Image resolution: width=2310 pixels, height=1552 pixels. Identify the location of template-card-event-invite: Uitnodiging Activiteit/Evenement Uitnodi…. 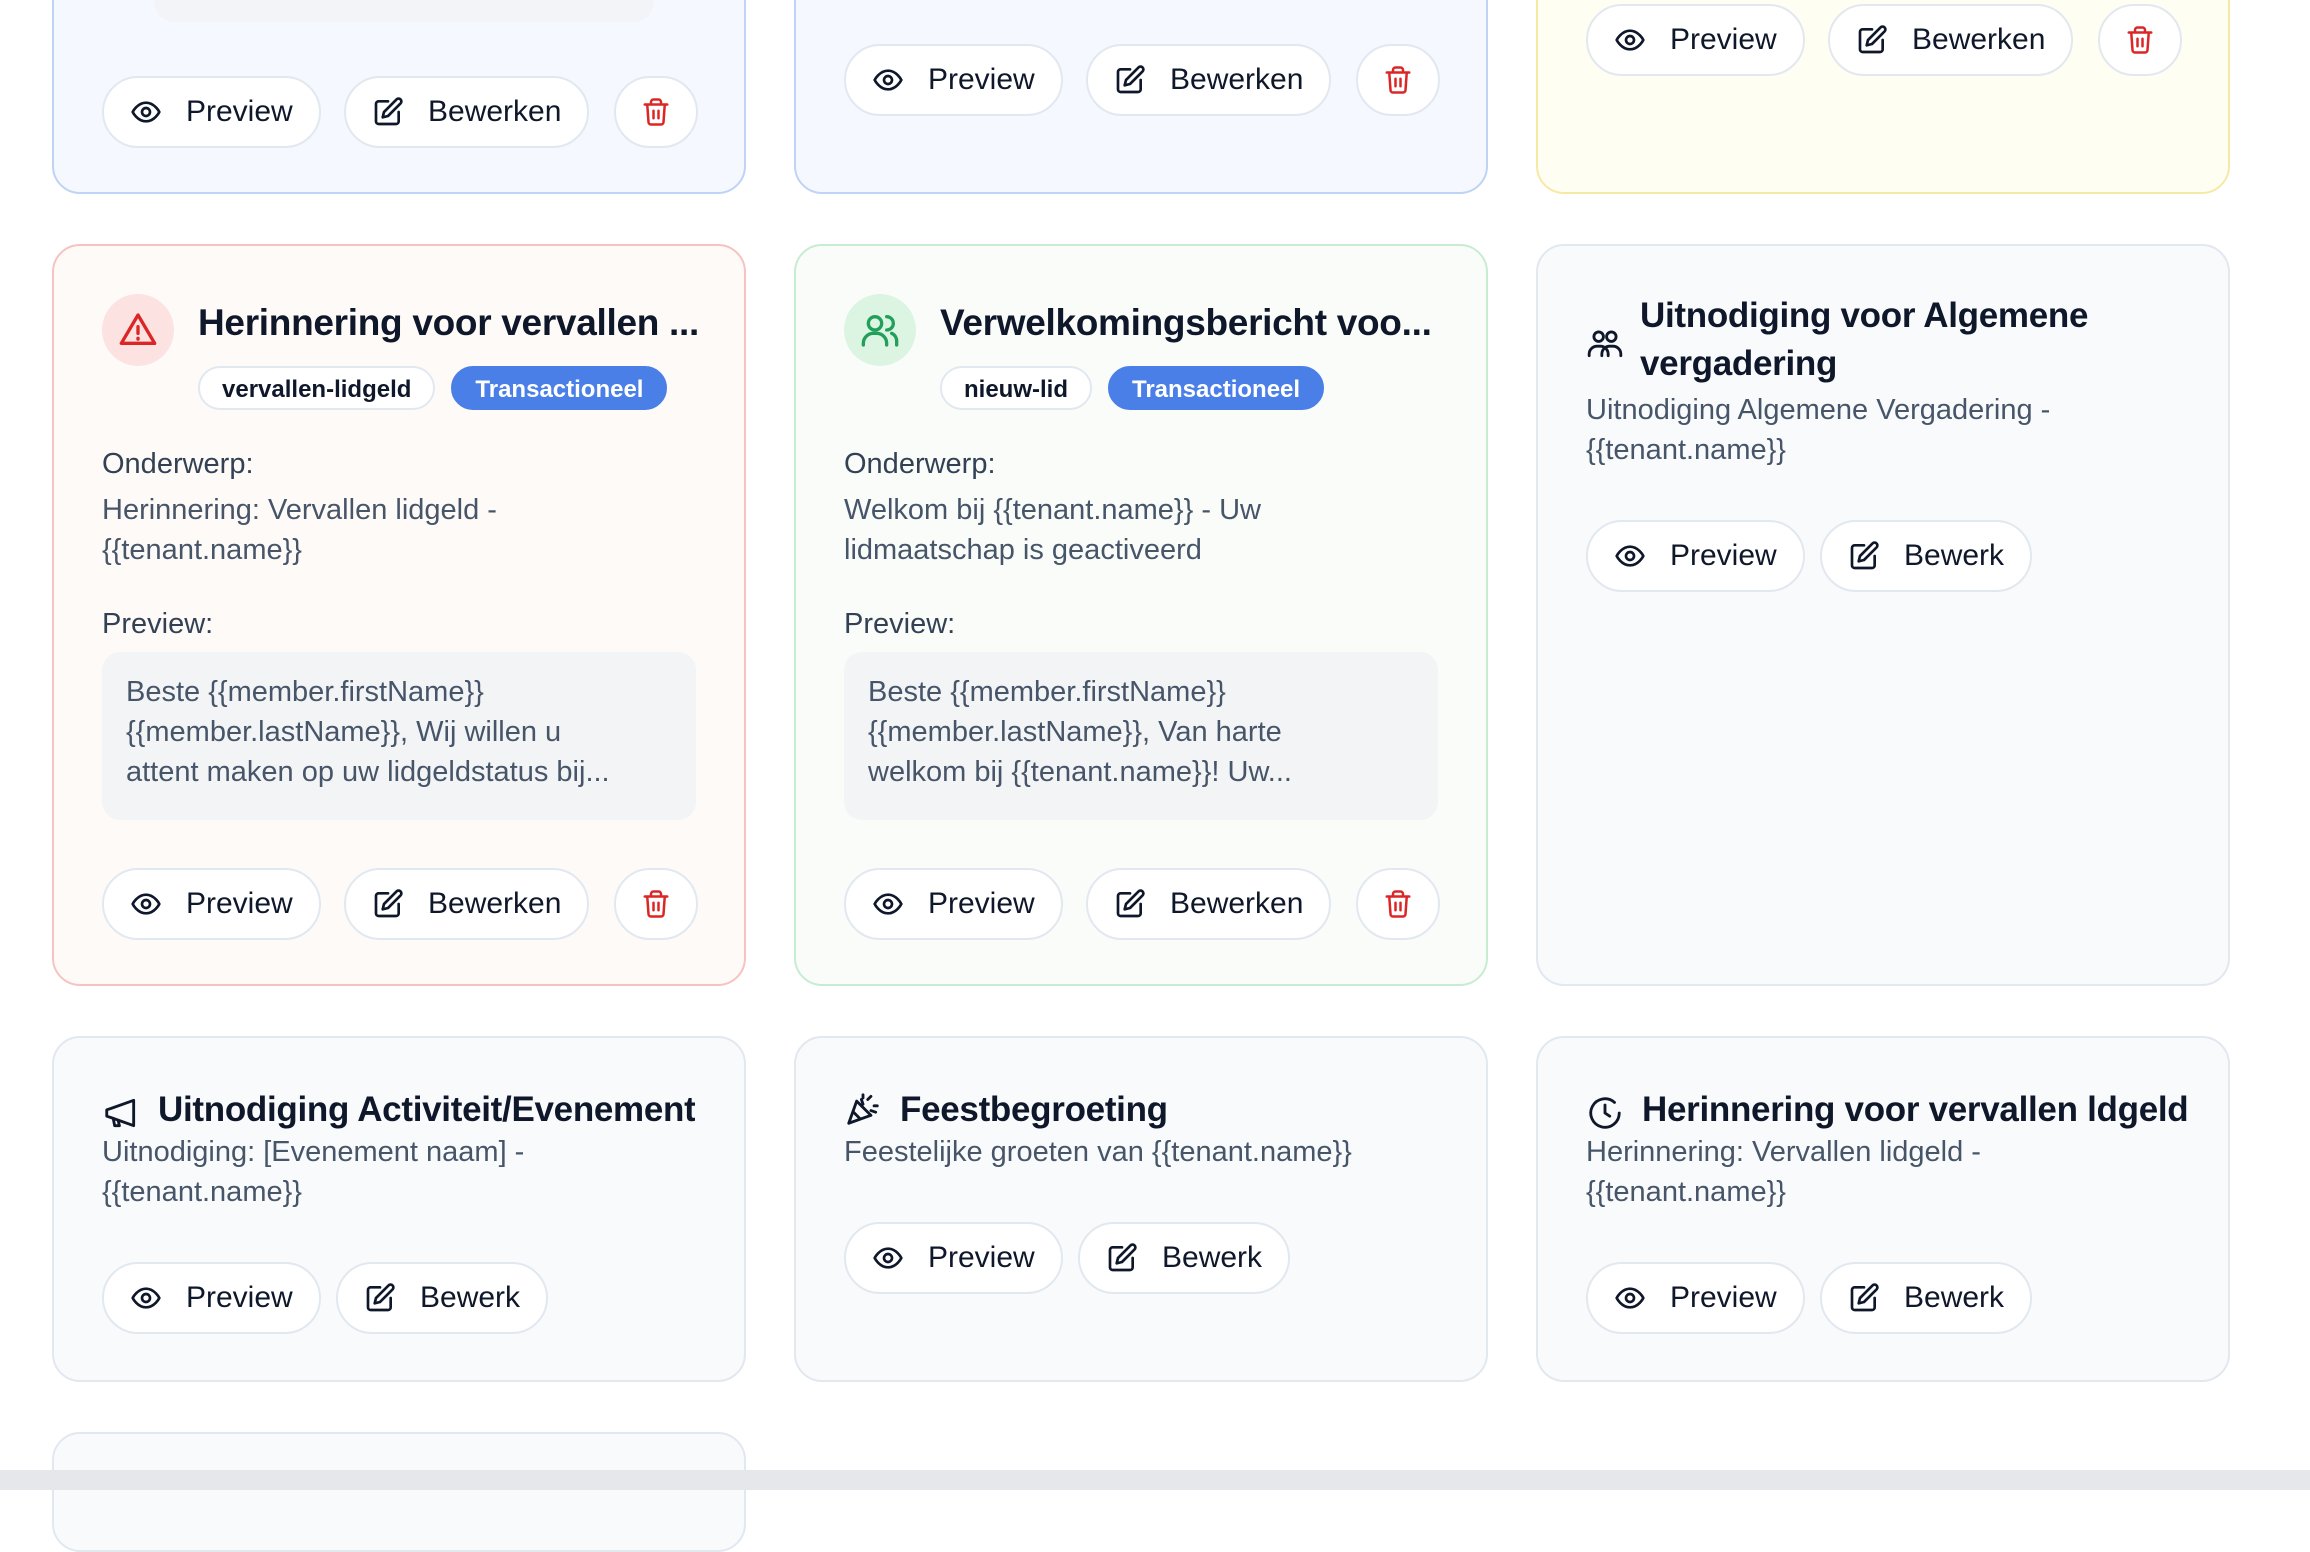
(399, 1209).